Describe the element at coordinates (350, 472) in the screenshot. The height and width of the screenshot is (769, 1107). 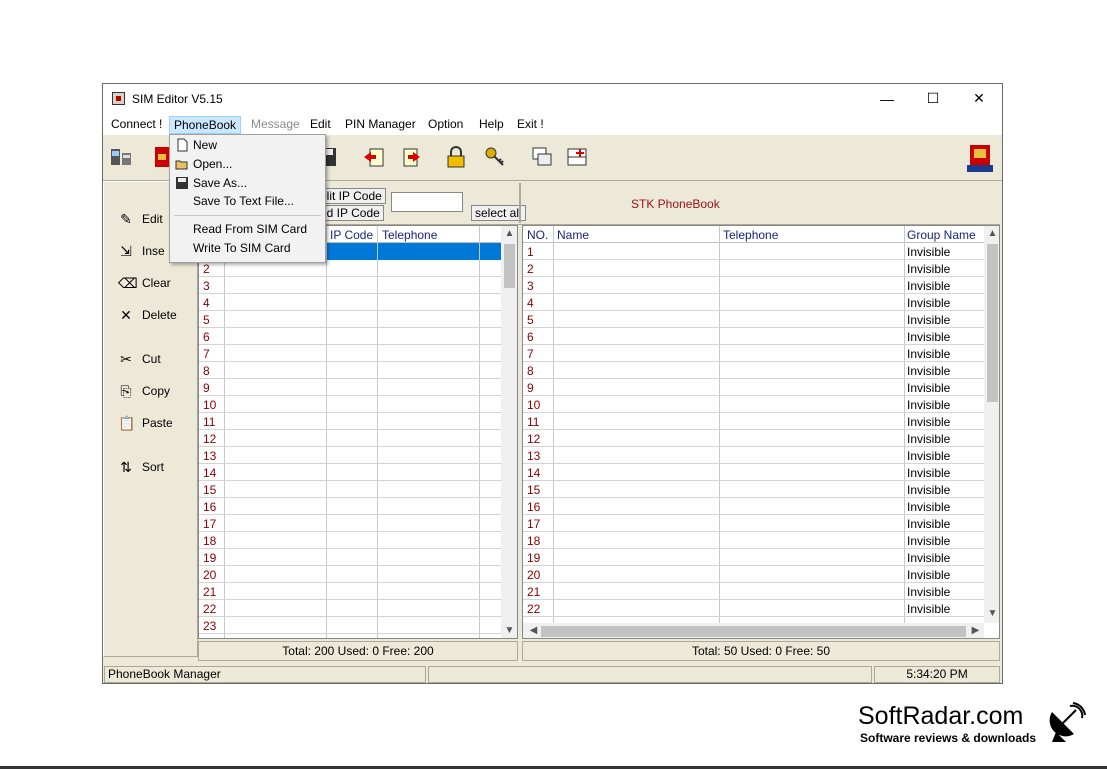
I see `table-row: 14` at that location.